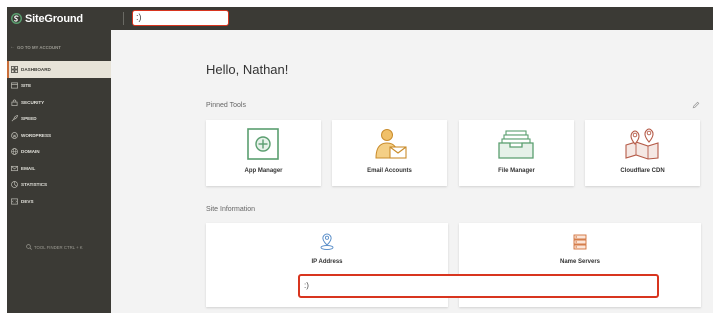 The height and width of the screenshot is (320, 720). Describe the element at coordinates (516, 144) in the screenshot. I see `file-manager-icon` at that location.